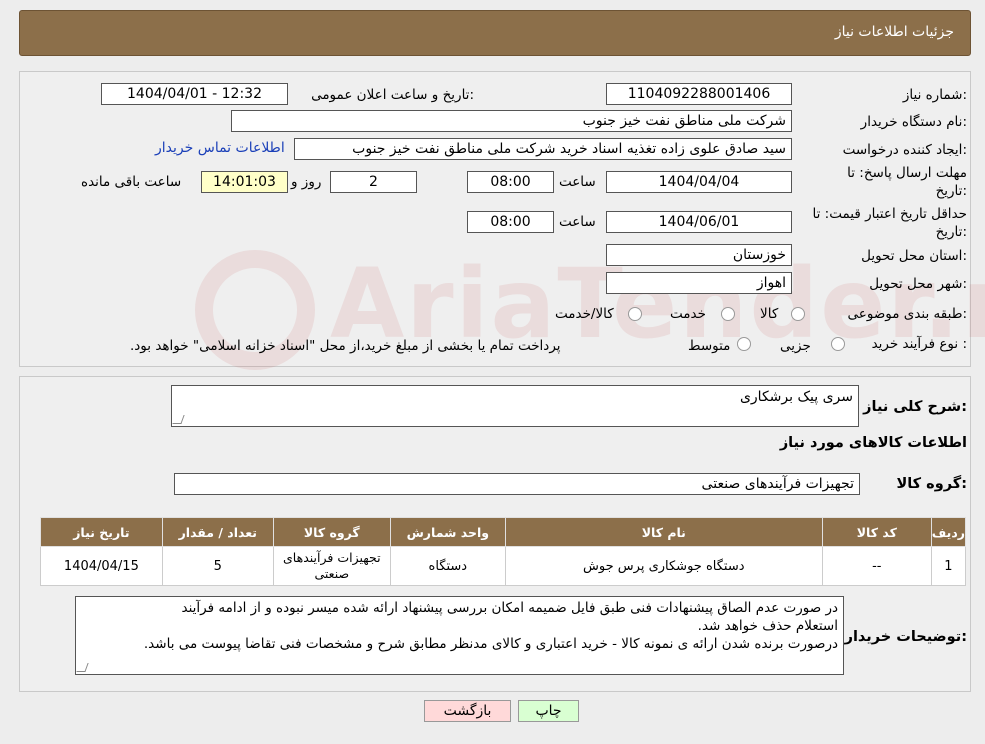 The height and width of the screenshot is (744, 985). What do you see at coordinates (948, 566) in the screenshot?
I see `cell-row: 1` at bounding box center [948, 566].